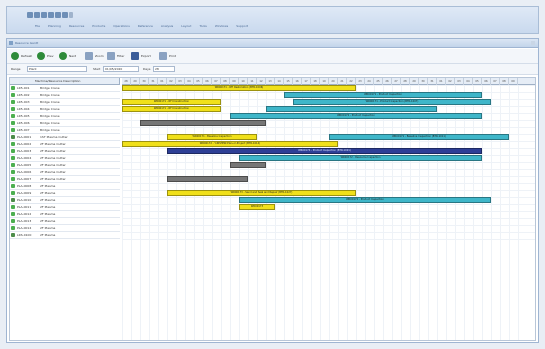 The image size is (545, 349). I want to click on ribbon-tab-support: Support, so click(242, 26).